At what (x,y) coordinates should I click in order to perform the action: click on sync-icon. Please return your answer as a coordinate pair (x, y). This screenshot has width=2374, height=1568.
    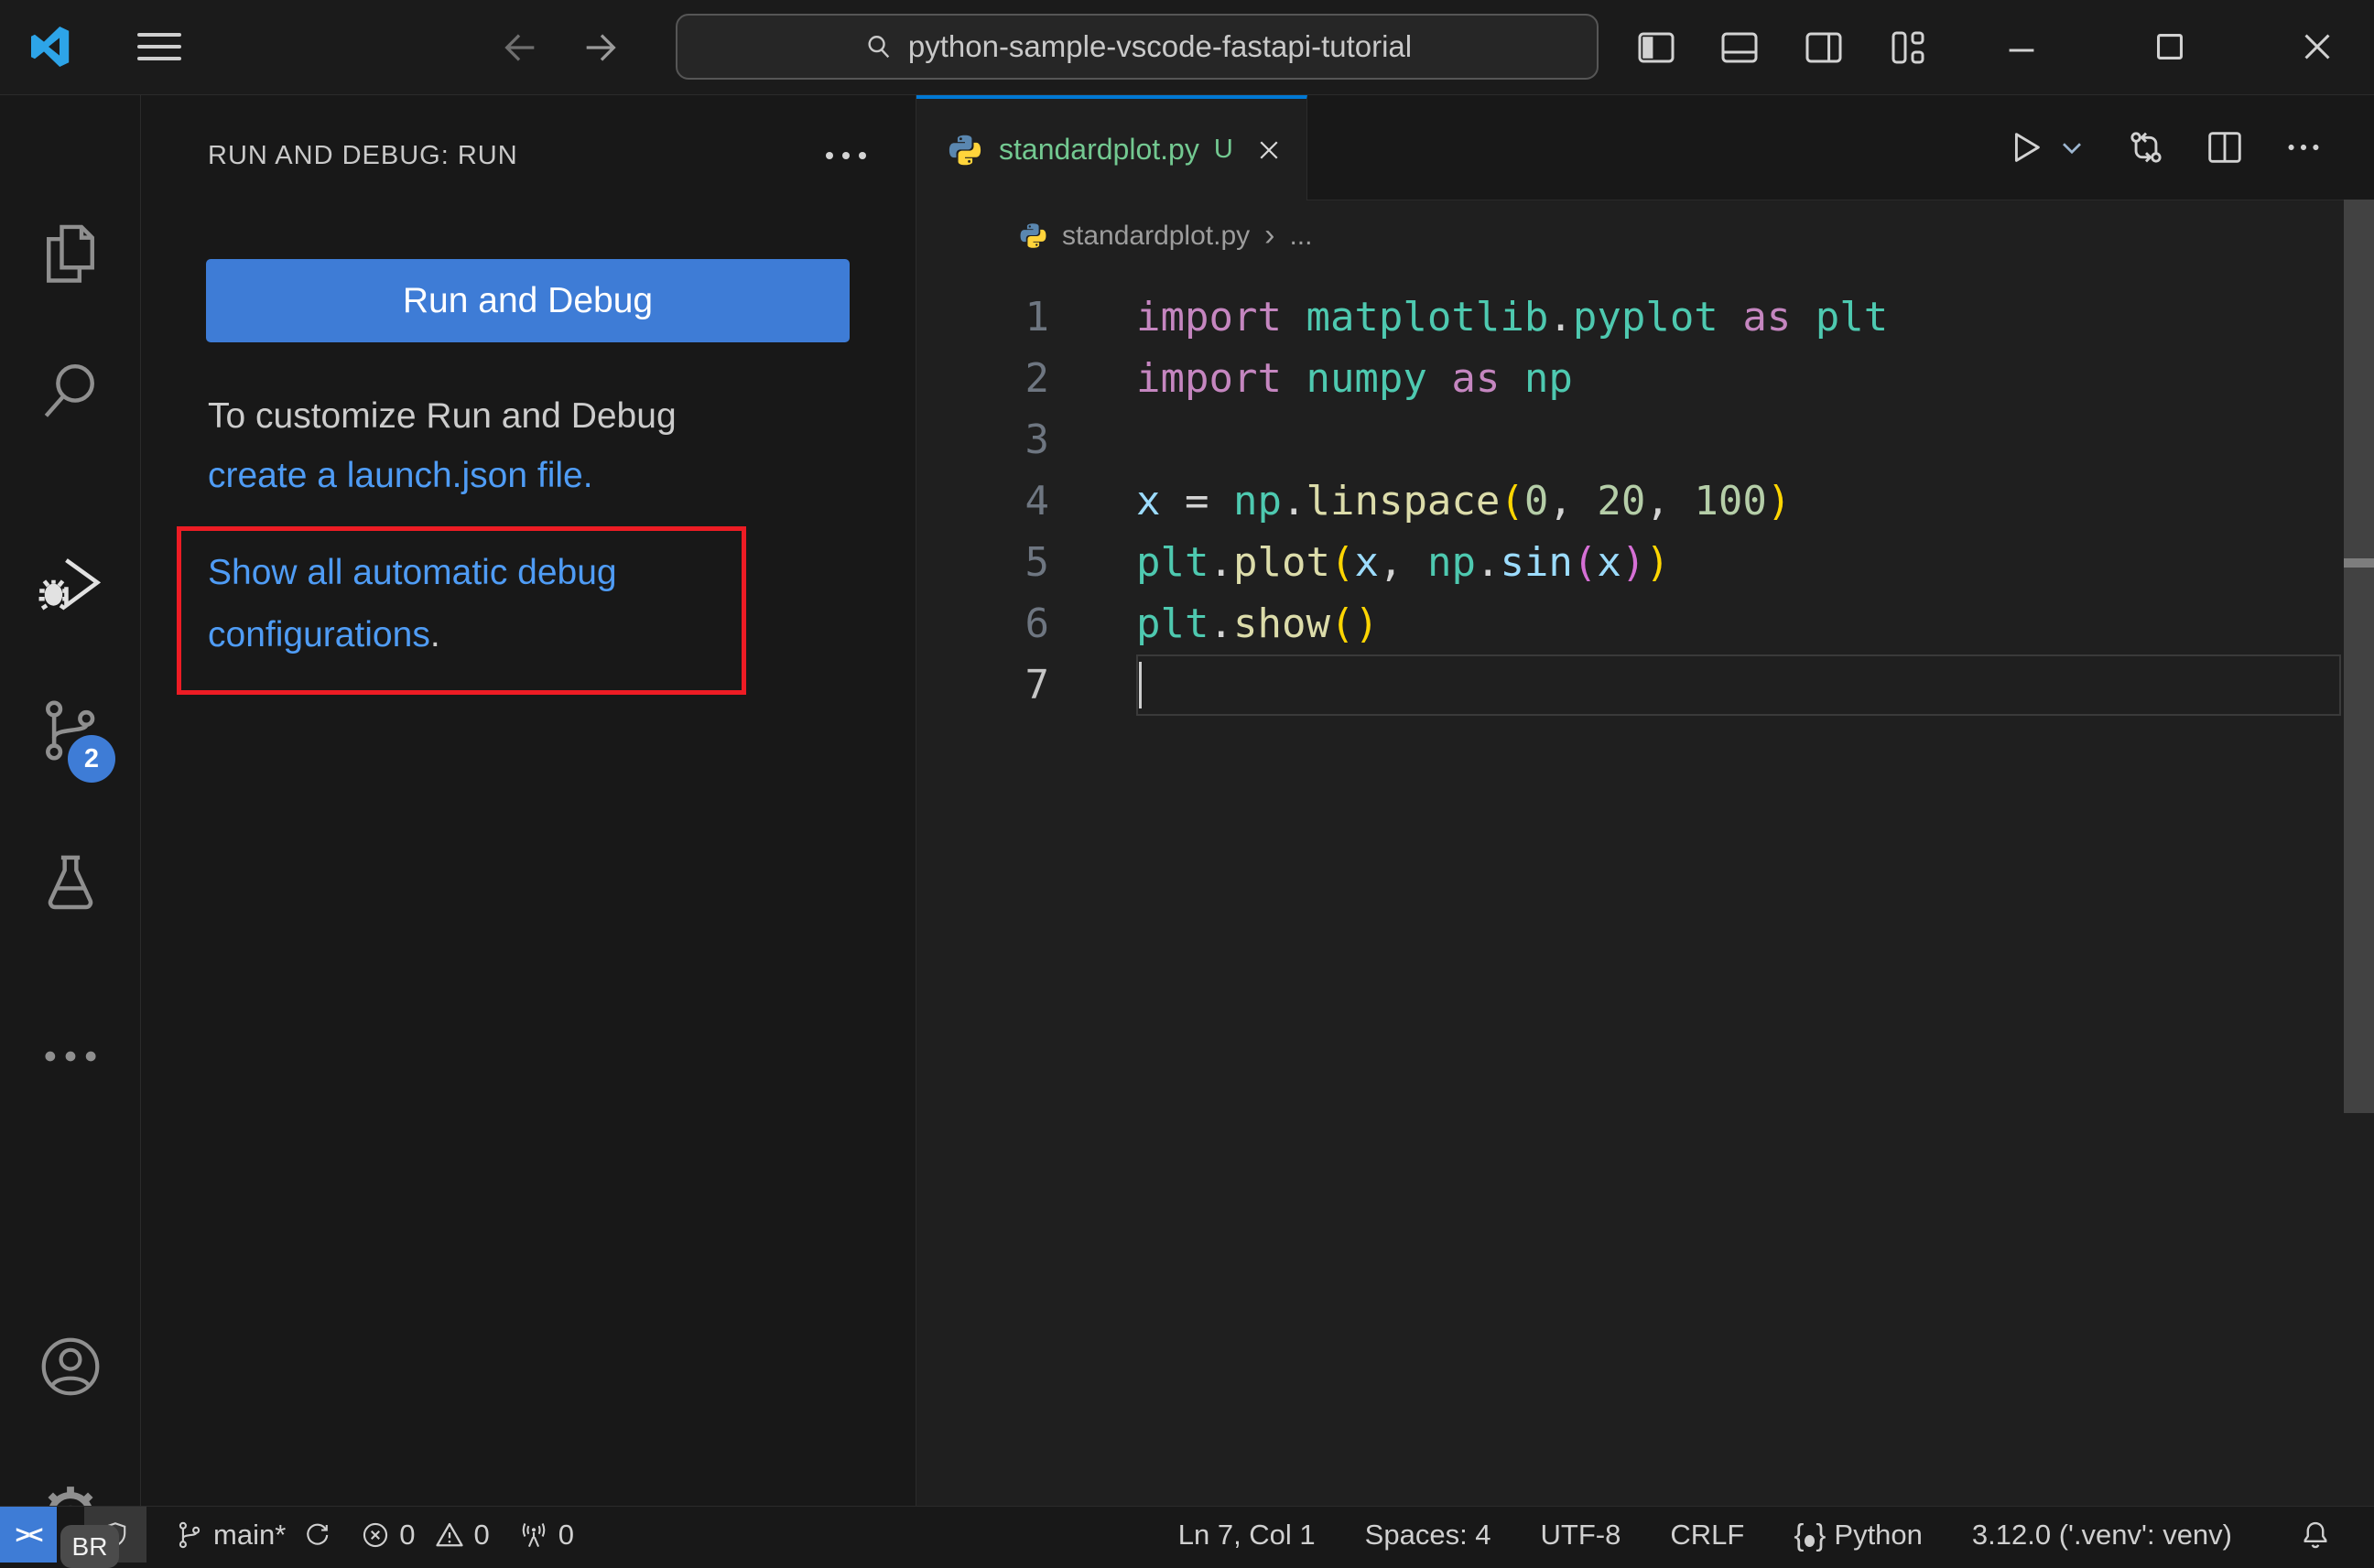
    Looking at the image, I should click on (318, 1534).